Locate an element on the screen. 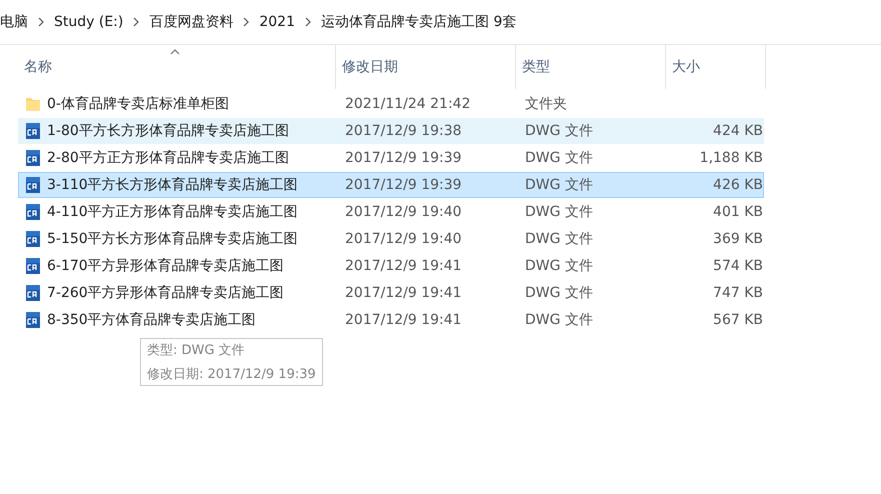 The width and height of the screenshot is (881, 494). column-header: 类型 is located at coordinates (591, 67).